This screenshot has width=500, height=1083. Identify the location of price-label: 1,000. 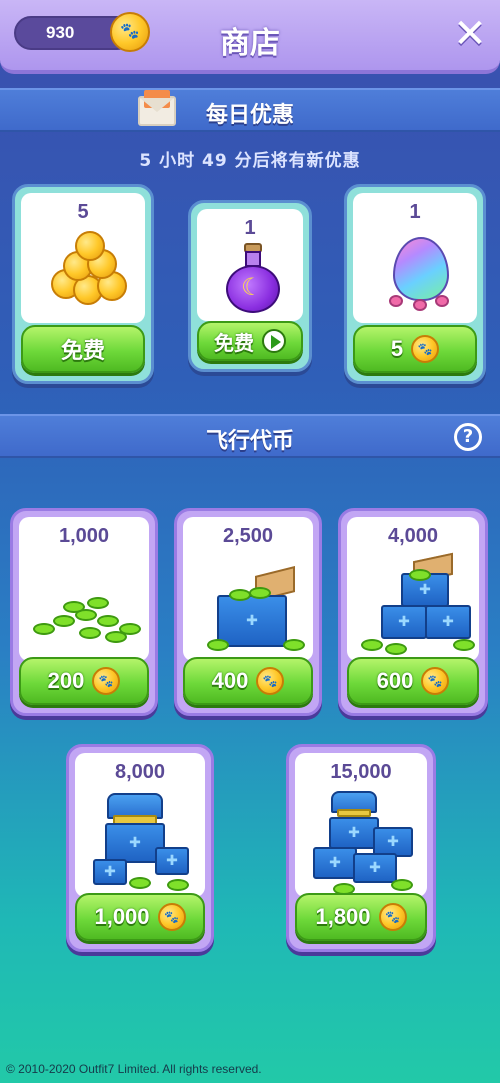
(122, 916).